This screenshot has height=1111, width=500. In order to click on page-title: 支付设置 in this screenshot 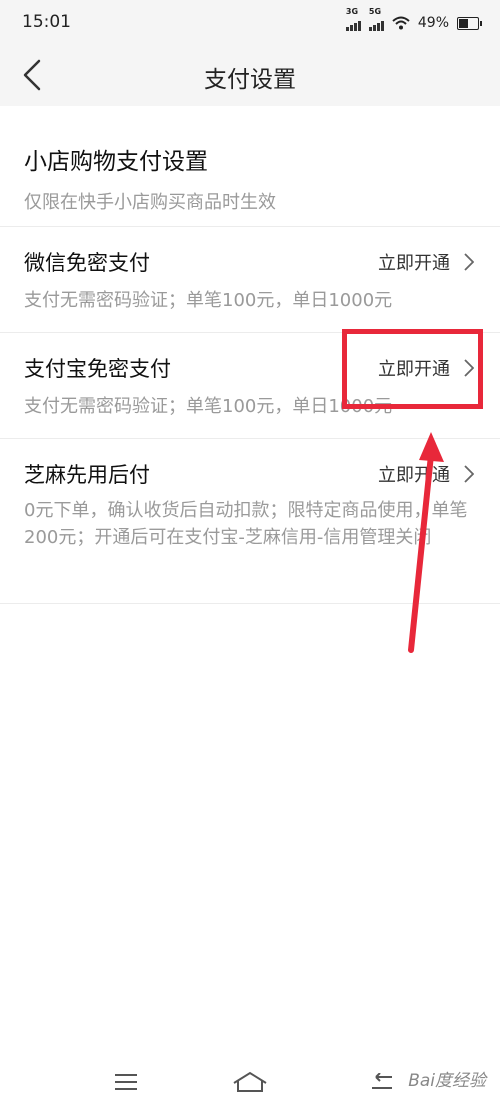, I will do `click(250, 80)`.